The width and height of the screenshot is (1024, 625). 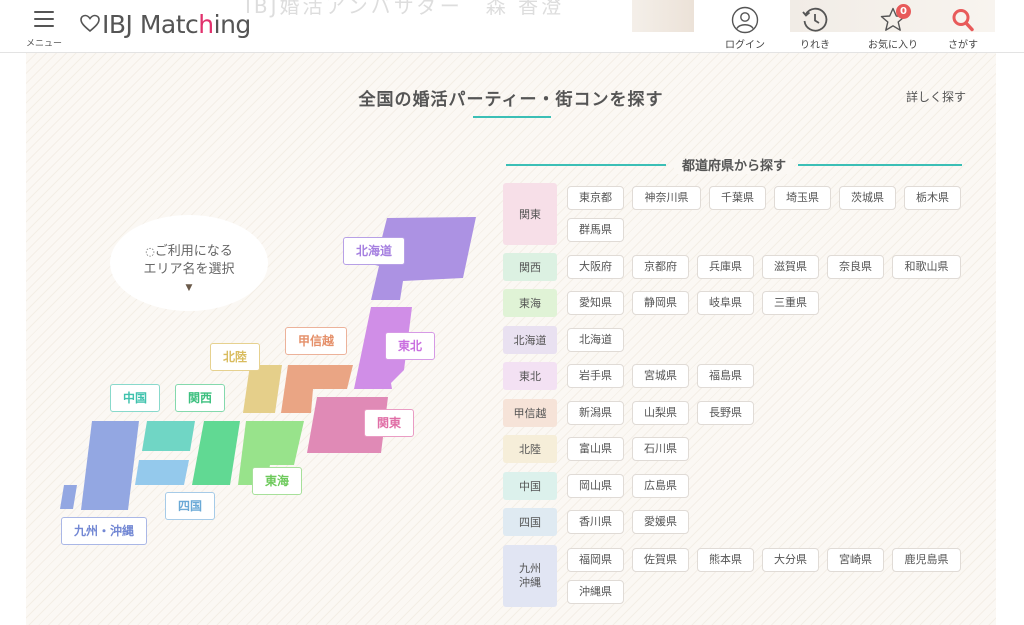 What do you see at coordinates (150, 251) in the screenshot?
I see `pin-icon: ◌` at bounding box center [150, 251].